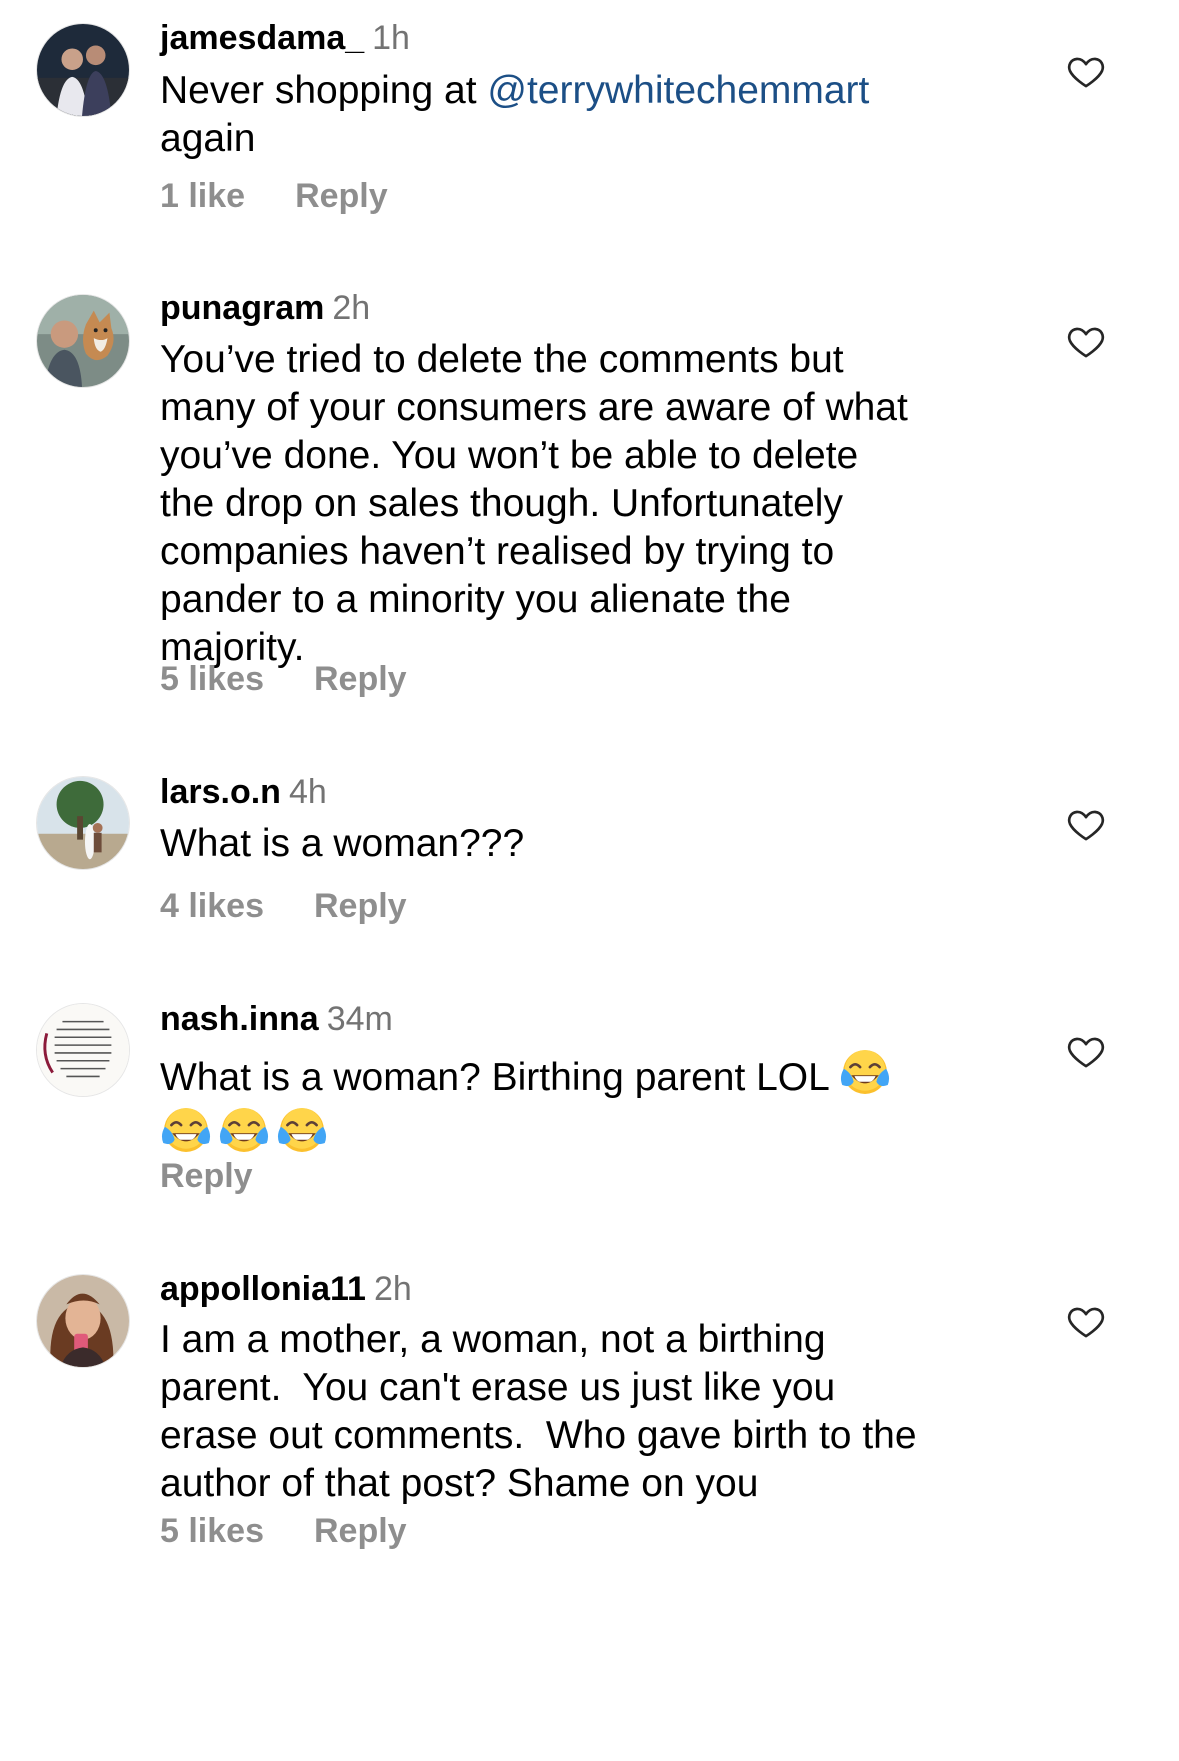 The image size is (1179, 1761). I want to click on comment-text: What is a woman???, so click(590, 844).